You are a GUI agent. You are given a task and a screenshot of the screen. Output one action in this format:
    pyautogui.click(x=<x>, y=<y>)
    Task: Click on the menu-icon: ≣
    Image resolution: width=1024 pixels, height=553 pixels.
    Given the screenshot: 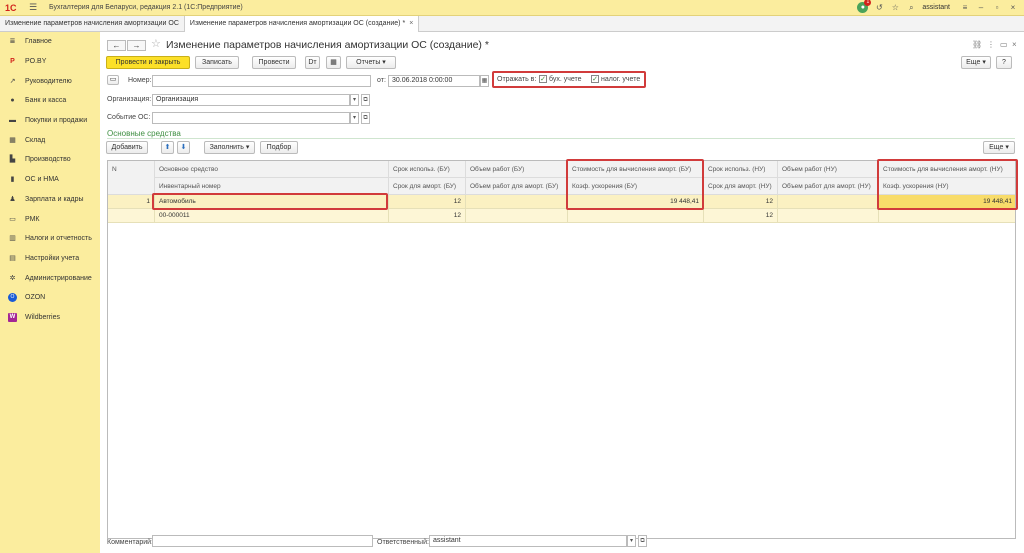 What is the action you would take?
    pyautogui.click(x=12, y=42)
    